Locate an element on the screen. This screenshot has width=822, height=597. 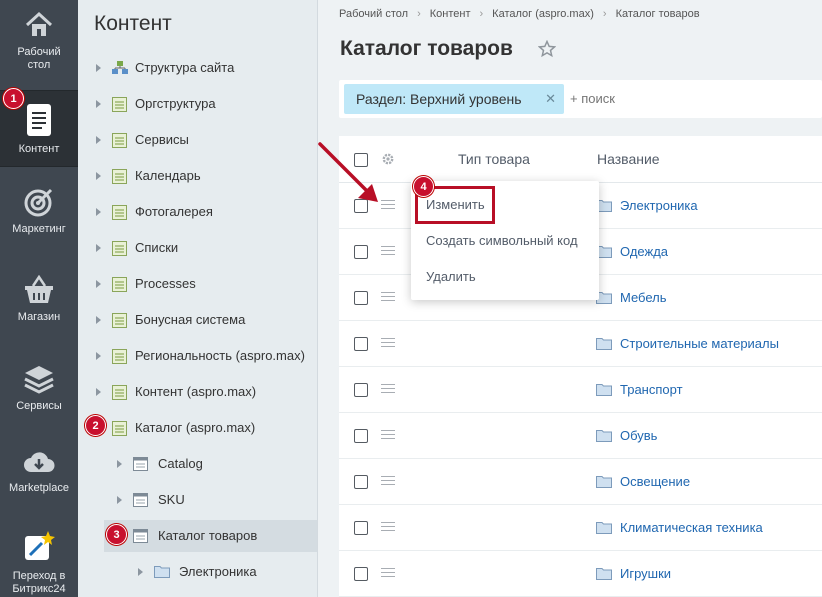
tree-item-catalog-aspro: Каталог (aspro.max) is located at coordinates (206, 428).